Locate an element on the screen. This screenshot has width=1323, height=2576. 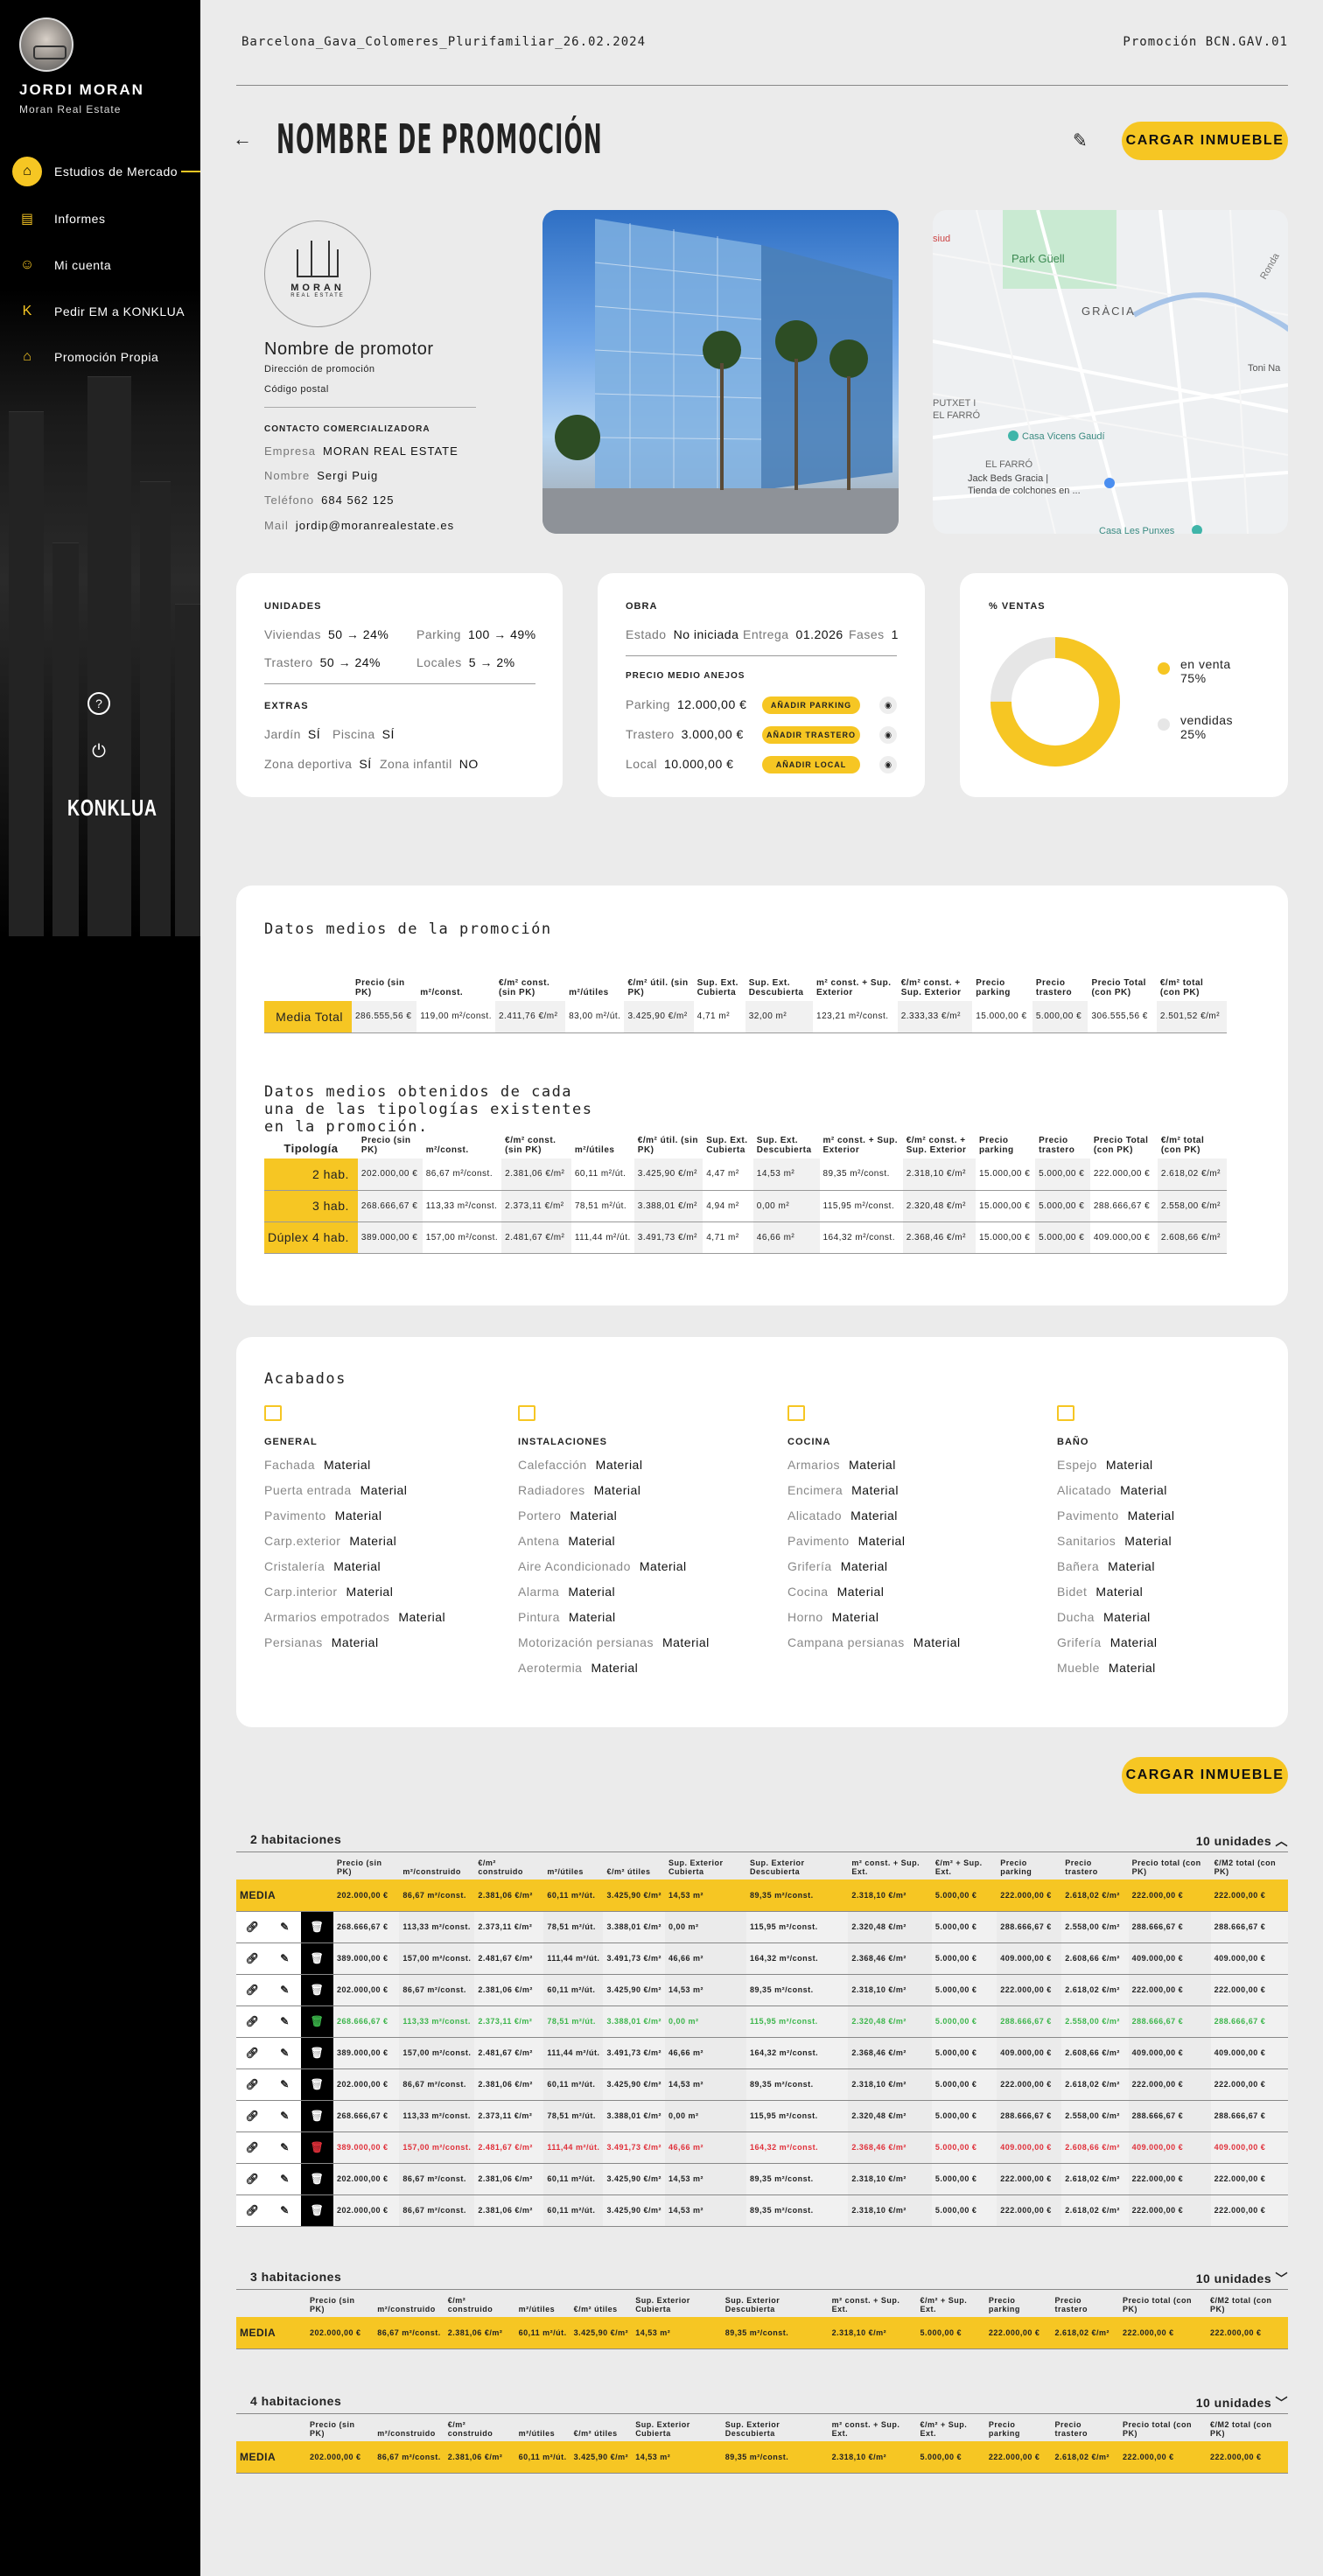
add-trastero-button: AÑADIR TRASTERO is located at coordinates (811, 735).